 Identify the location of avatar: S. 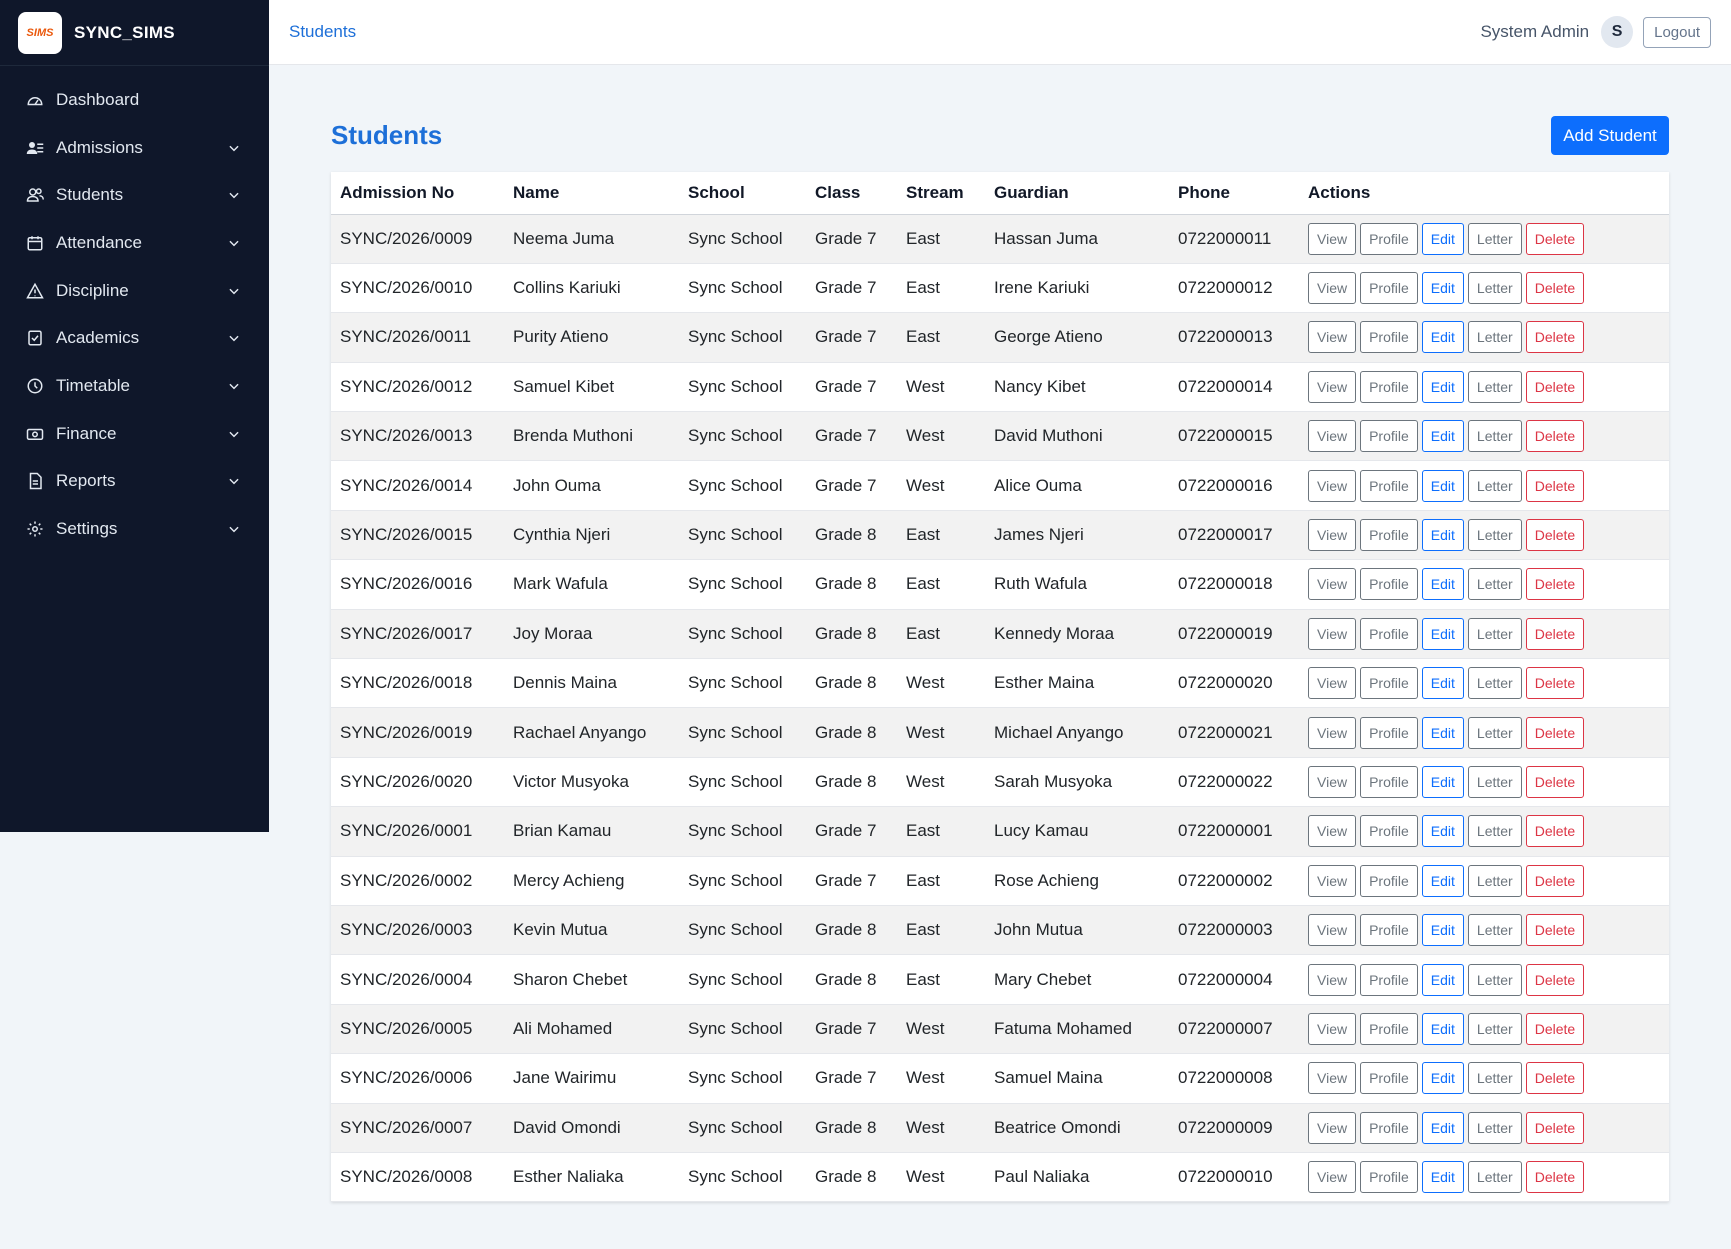
(1617, 32).